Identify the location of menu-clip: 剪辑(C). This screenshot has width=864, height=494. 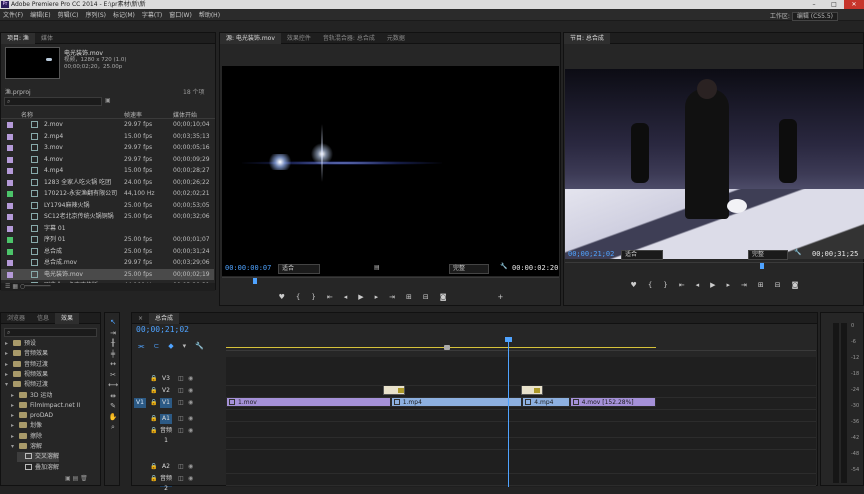
(68, 14).